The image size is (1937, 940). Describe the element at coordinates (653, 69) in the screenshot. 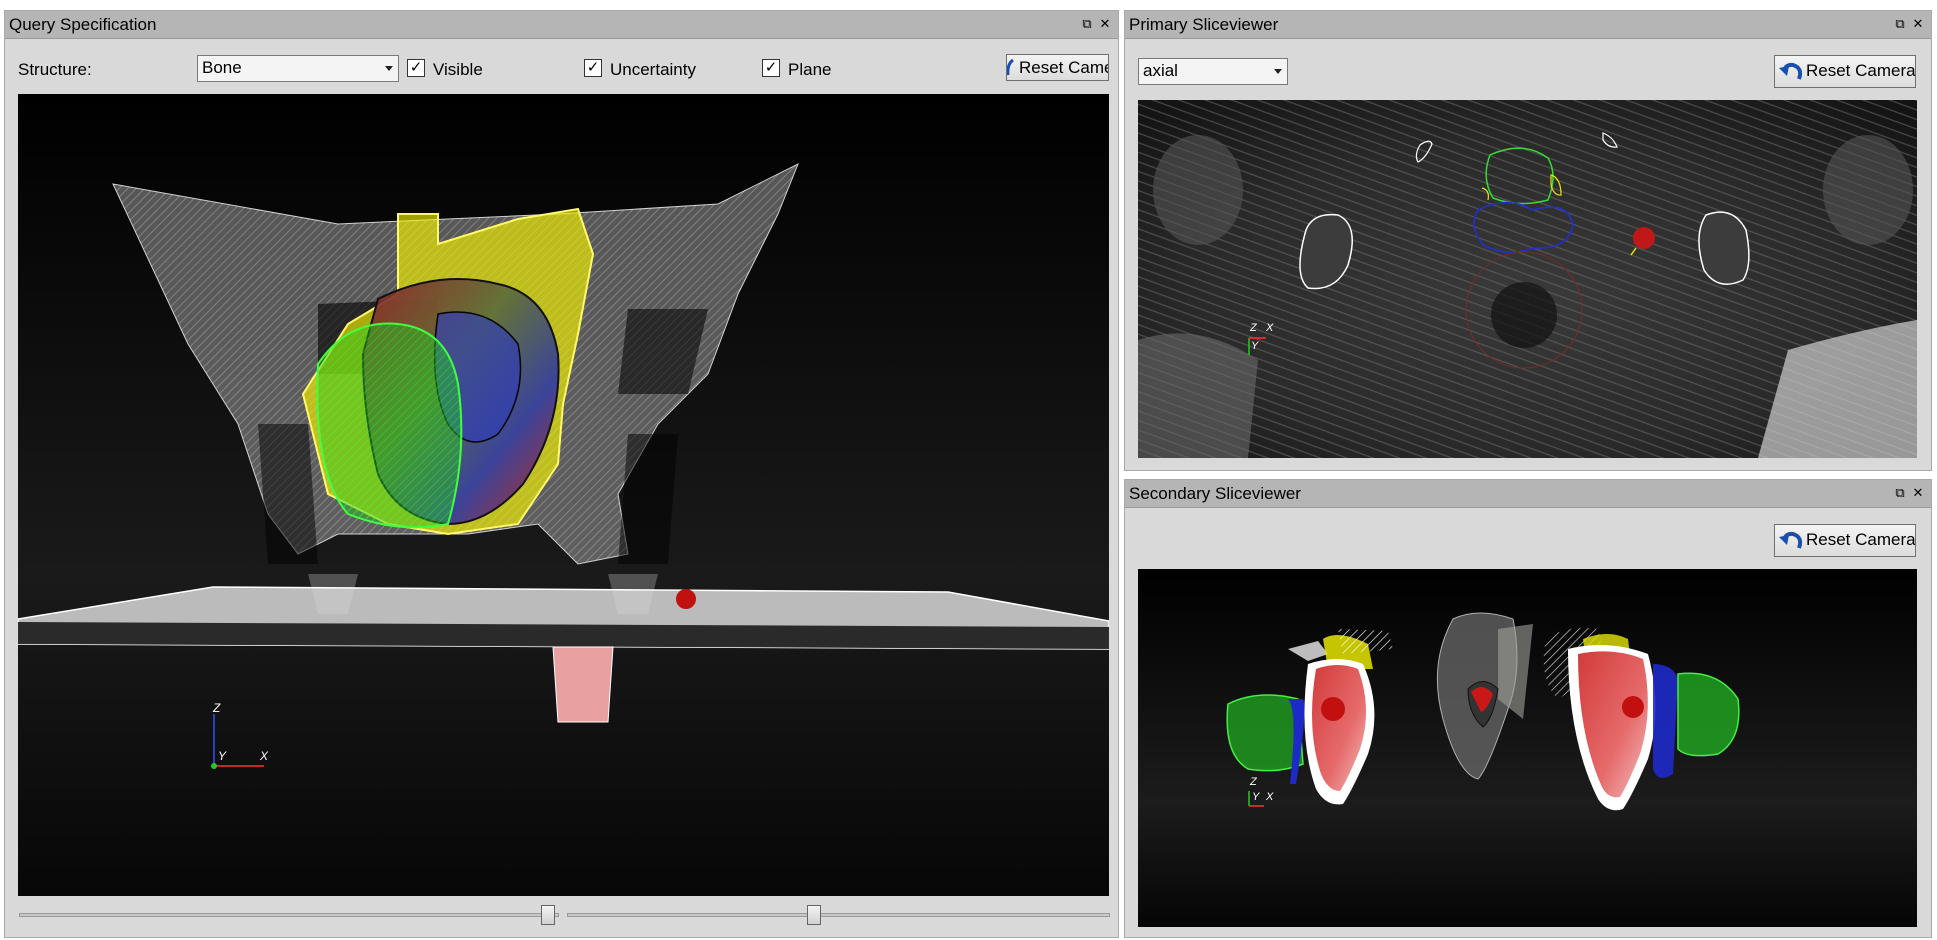

I see `uncertainty-label: Uncertainty` at that location.